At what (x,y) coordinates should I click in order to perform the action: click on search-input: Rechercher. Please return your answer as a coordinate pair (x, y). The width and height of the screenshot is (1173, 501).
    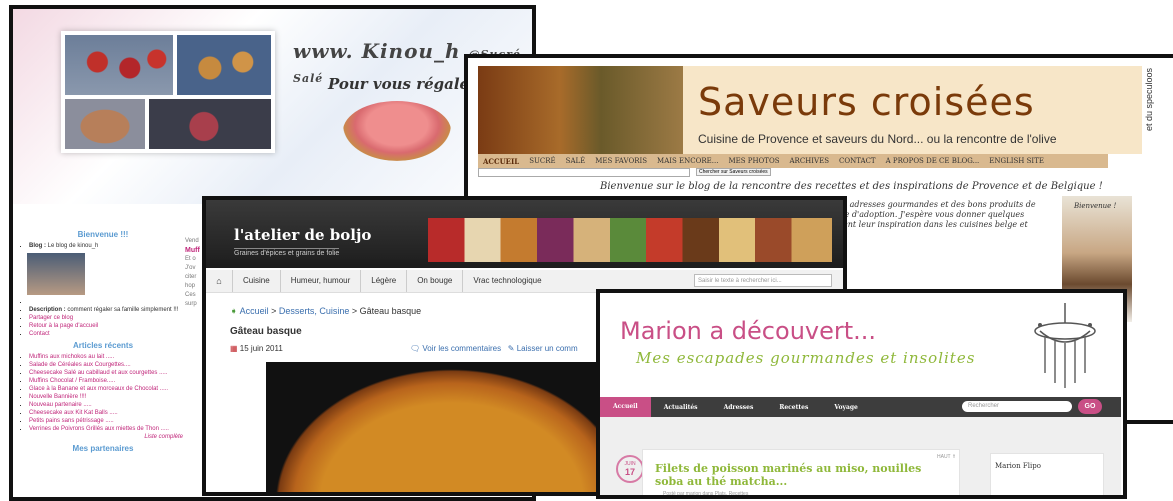
    Looking at the image, I should click on (1017, 406).